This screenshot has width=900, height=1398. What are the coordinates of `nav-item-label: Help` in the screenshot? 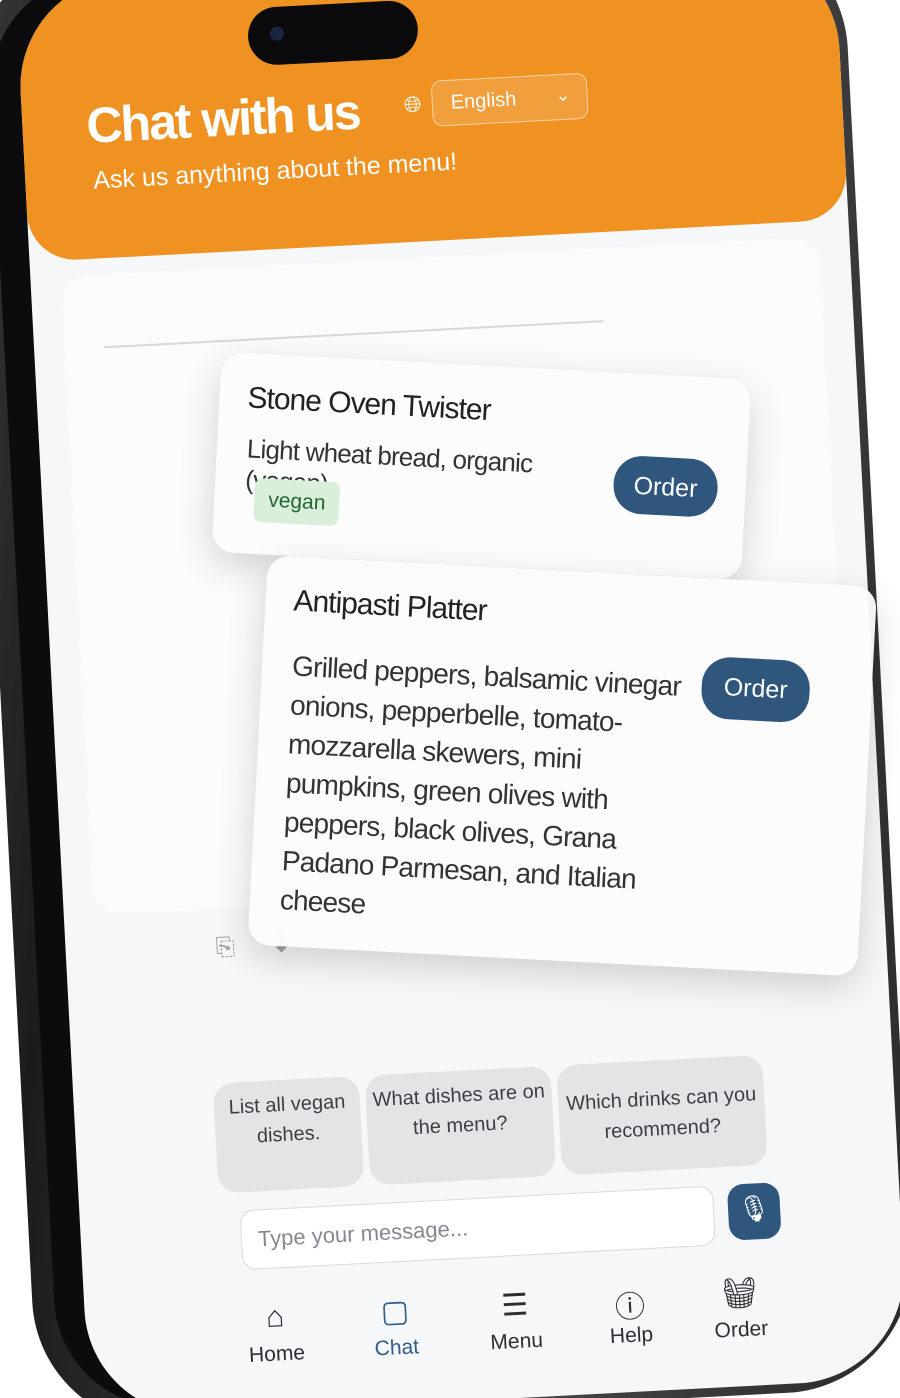 It's located at (631, 1335).